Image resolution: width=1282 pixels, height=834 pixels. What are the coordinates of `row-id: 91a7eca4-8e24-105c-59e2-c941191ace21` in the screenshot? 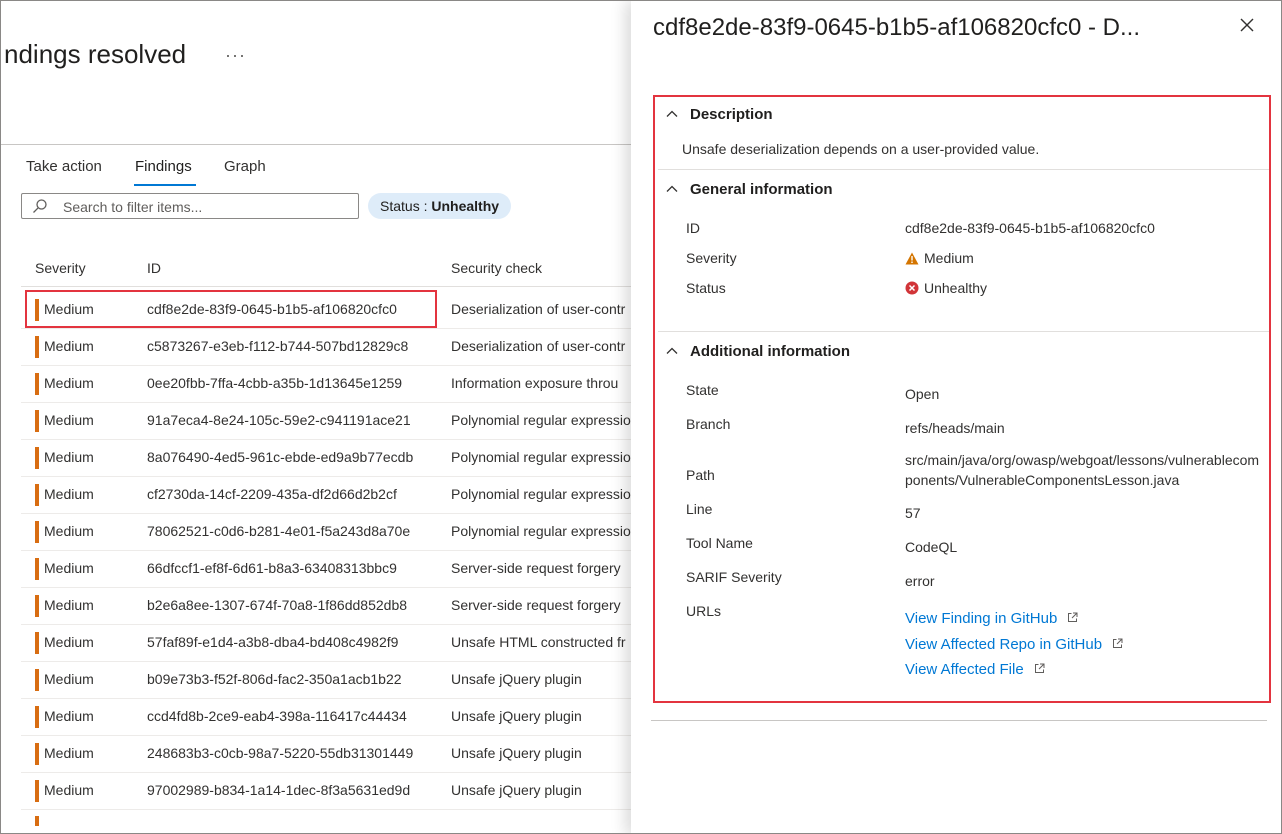 It's located at (279, 420).